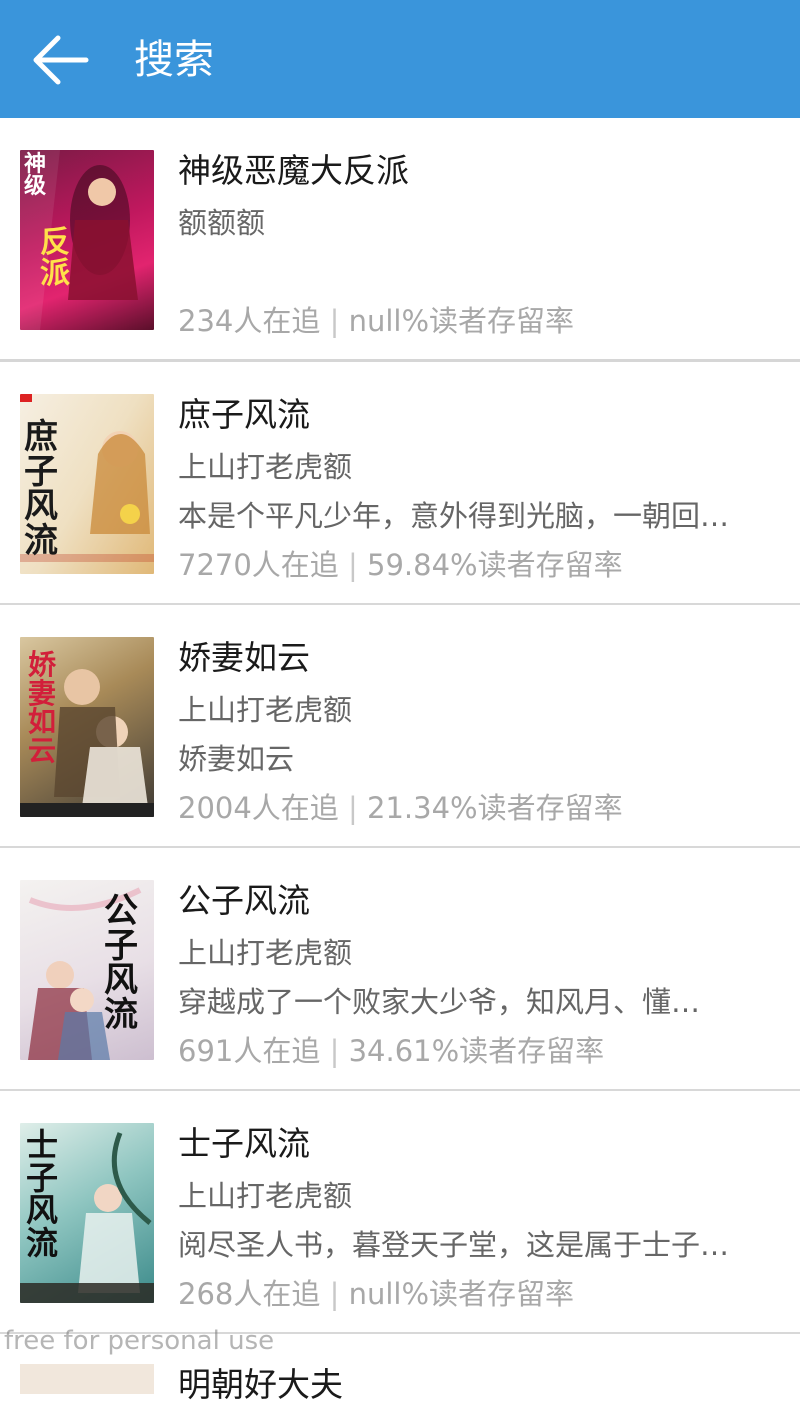 Image resolution: width=800 pixels, height=1406 pixels. I want to click on followers-count: 234人在追, so click(249, 321).